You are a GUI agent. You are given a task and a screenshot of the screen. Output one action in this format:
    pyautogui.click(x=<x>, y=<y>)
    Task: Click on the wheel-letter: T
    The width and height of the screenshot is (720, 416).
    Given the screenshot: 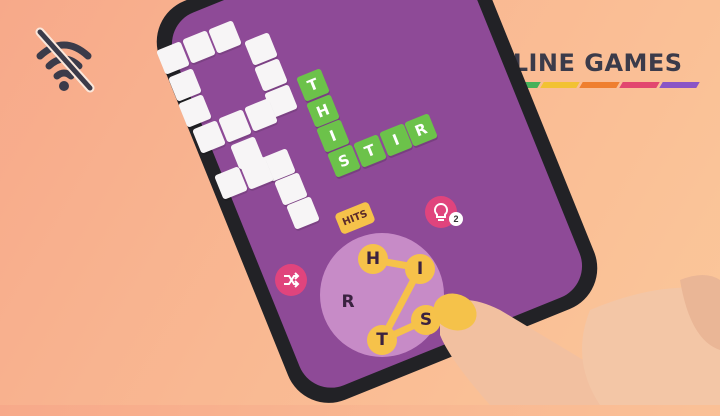 What is the action you would take?
    pyautogui.click(x=382, y=340)
    